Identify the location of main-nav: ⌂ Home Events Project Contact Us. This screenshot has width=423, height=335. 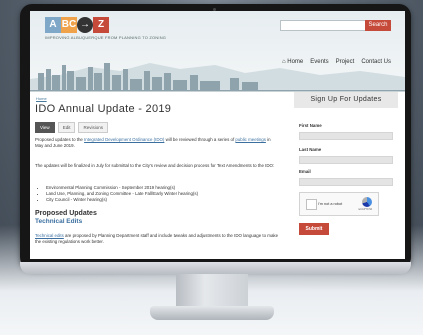
(336, 62).